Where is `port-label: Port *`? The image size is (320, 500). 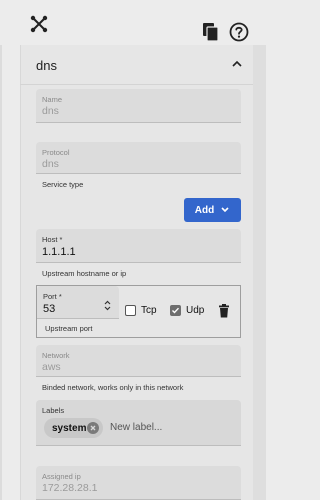
port-label: Port * is located at coordinates (52, 296).